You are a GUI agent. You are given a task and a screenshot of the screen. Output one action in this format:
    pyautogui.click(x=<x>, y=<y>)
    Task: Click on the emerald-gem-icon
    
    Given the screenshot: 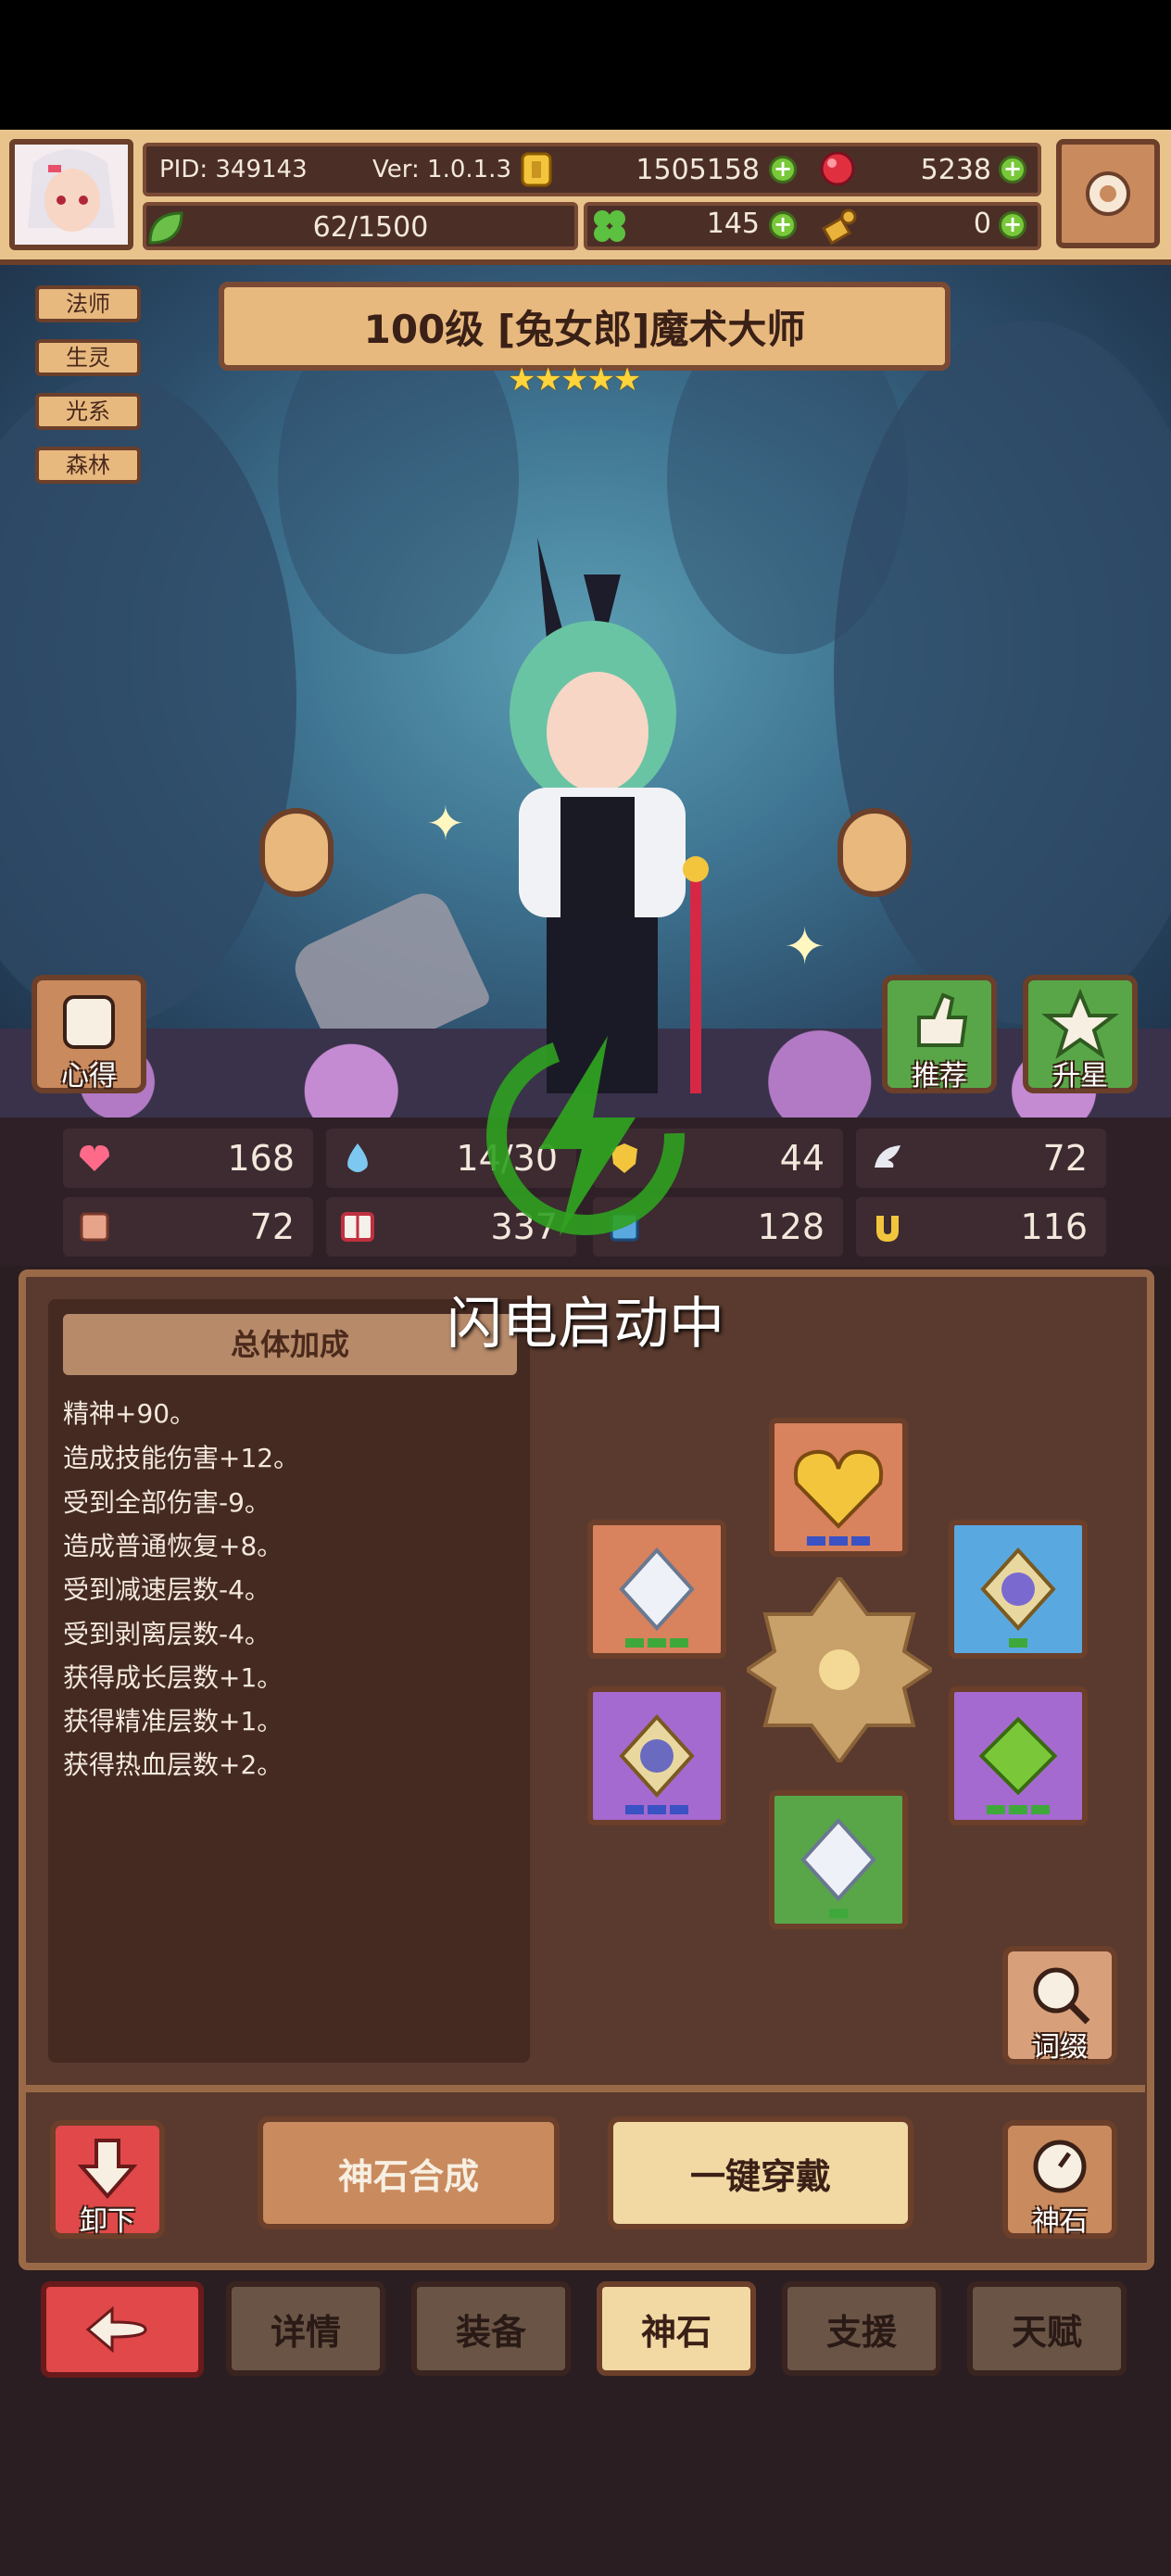 What is the action you would take?
    pyautogui.click(x=1018, y=1756)
    